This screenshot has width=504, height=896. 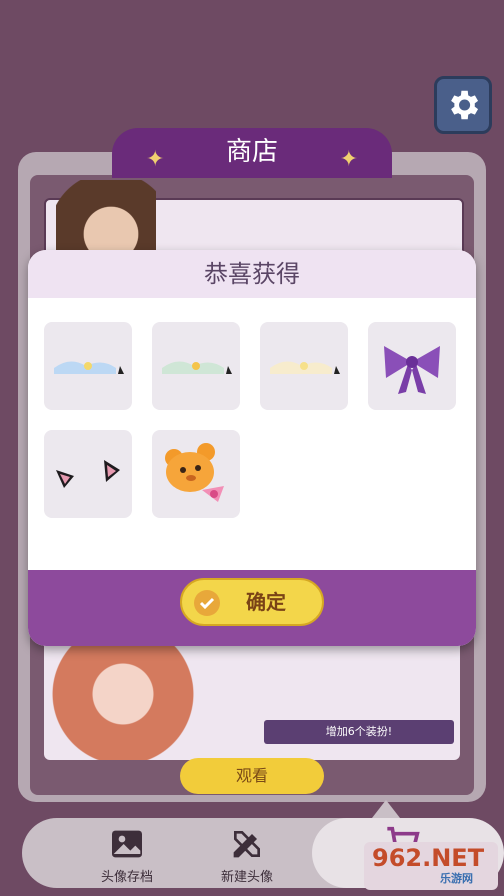 I want to click on avatar-preview-bottom, so click(x=123, y=700).